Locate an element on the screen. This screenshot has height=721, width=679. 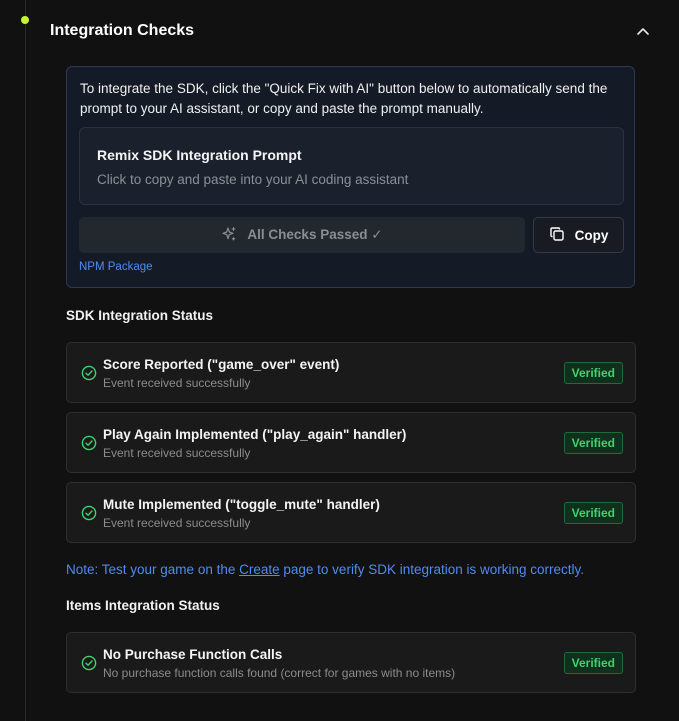
quick-fix-button: All Checks Passed ✓ is located at coordinates (302, 235).